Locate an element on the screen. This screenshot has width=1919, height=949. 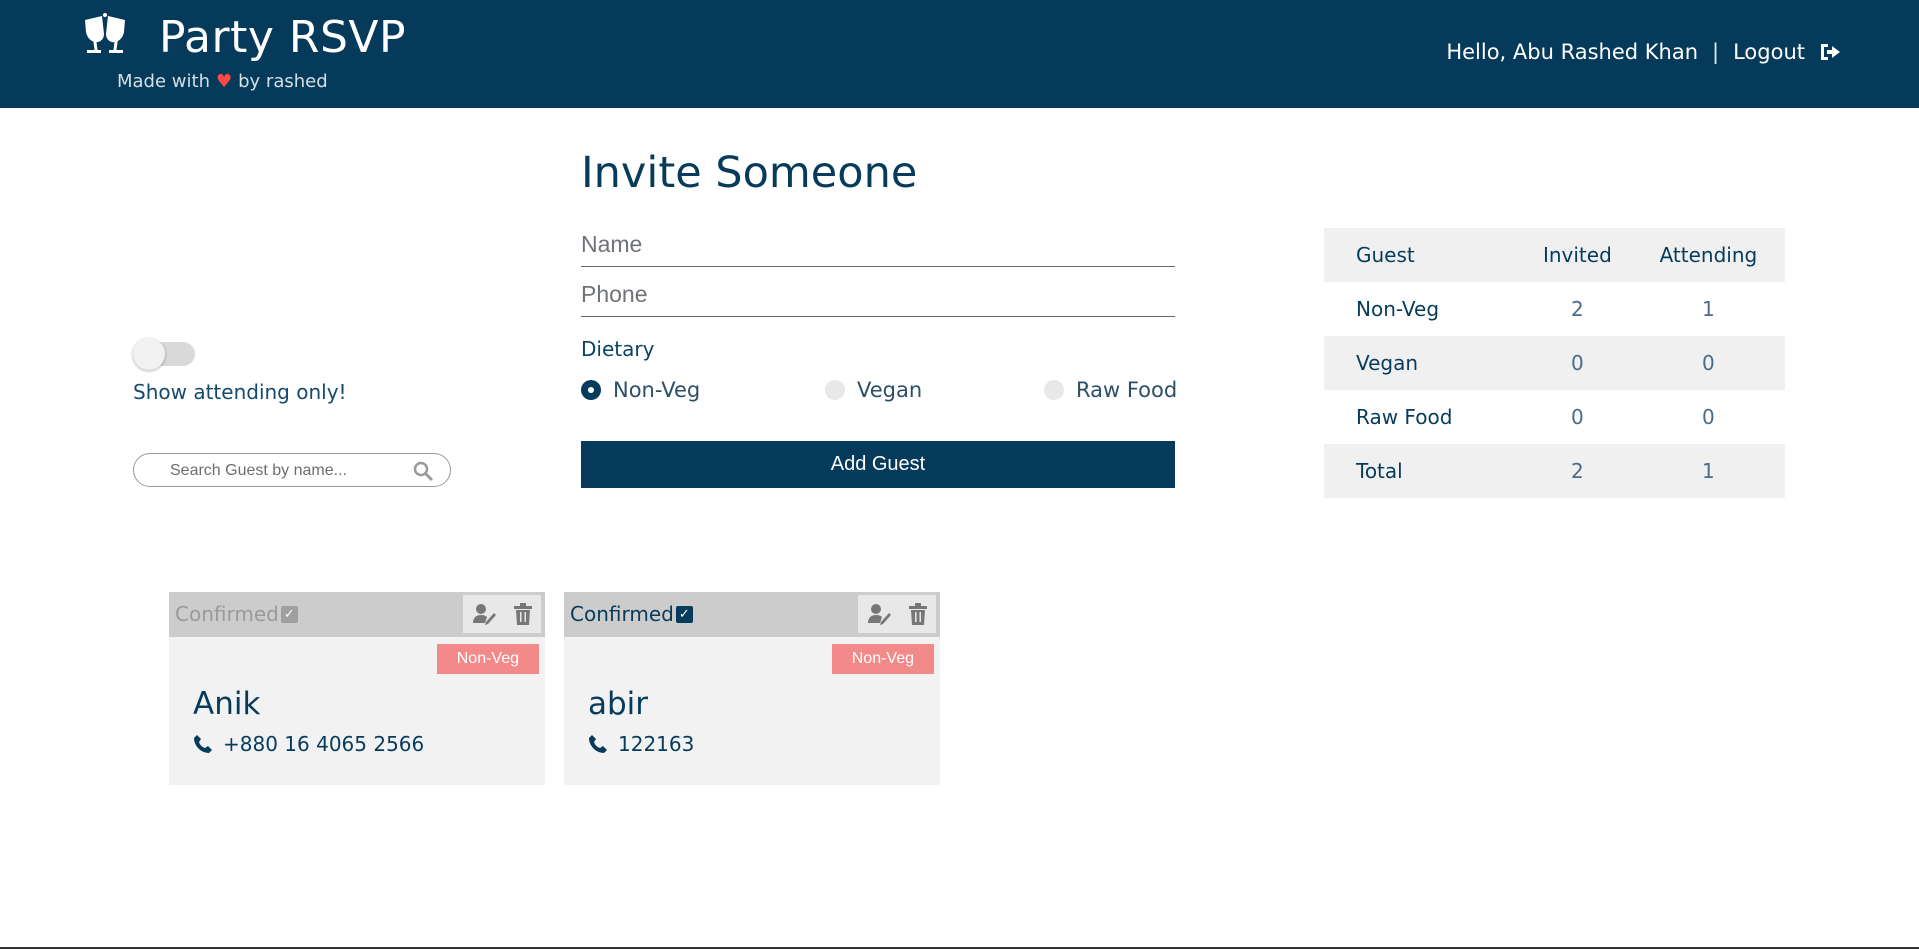
table-row: Vegan 0 0 is located at coordinates (1554, 363).